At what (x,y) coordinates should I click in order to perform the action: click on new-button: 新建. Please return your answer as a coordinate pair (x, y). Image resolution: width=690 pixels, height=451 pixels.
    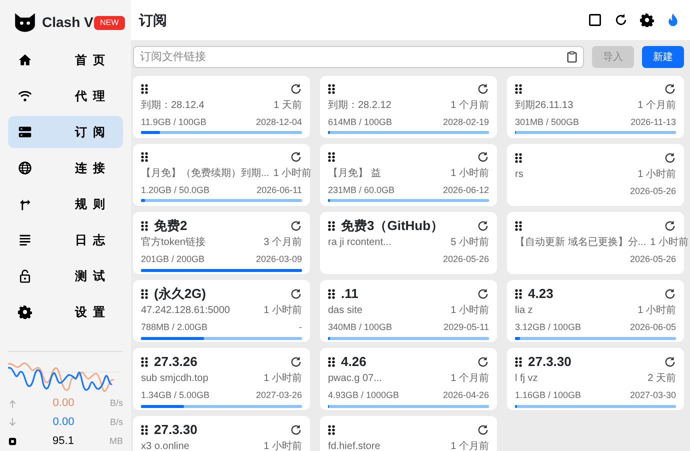
    Looking at the image, I should click on (663, 57).